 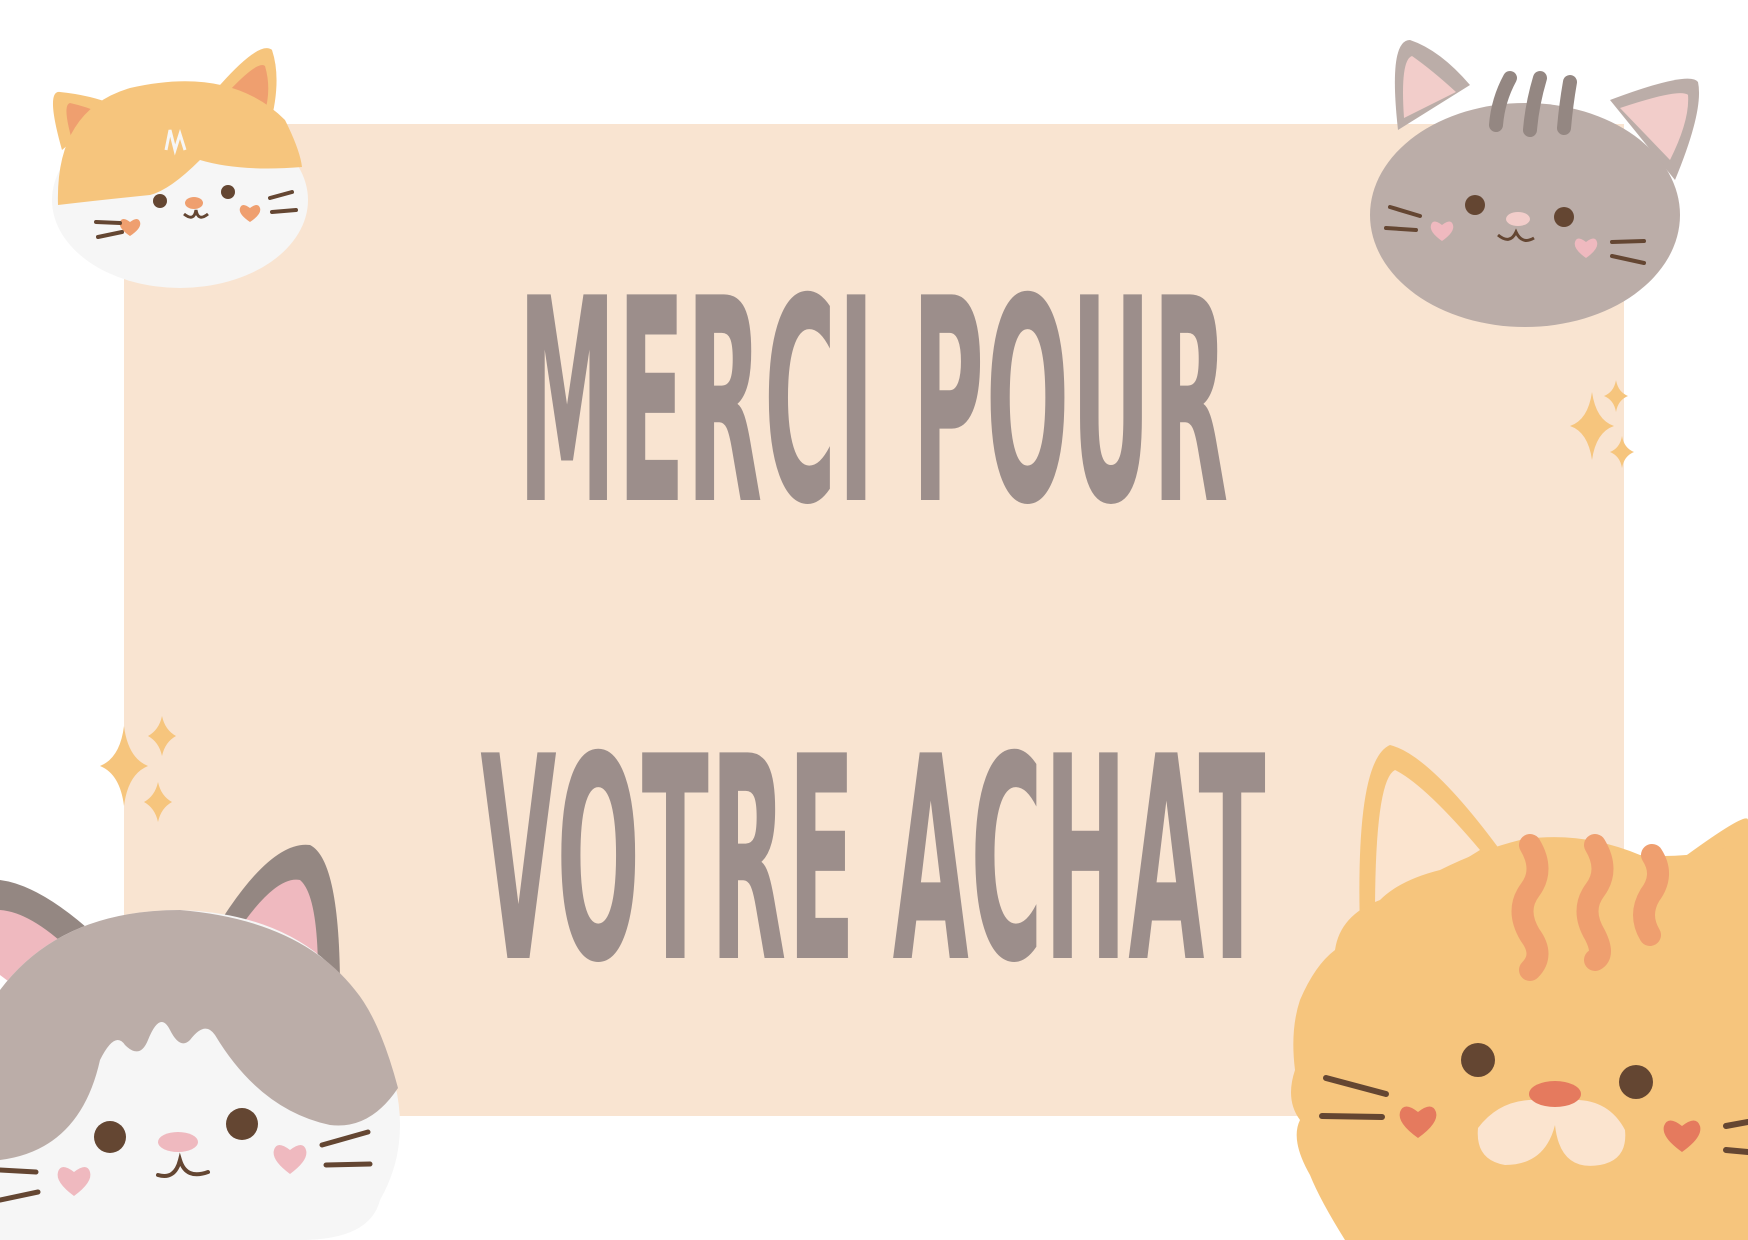 I want to click on cat-head-gray-tabby-icon, so click(x=1535, y=183).